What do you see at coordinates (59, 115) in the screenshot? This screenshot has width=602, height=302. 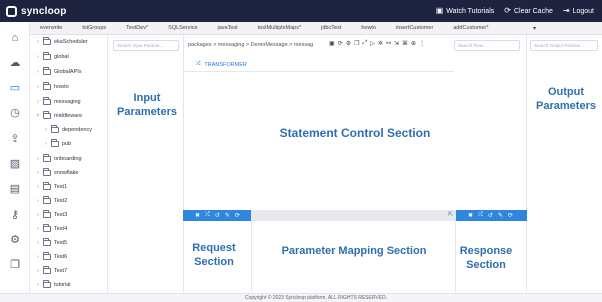 I see `tree-item: ˅ middleware` at bounding box center [59, 115].